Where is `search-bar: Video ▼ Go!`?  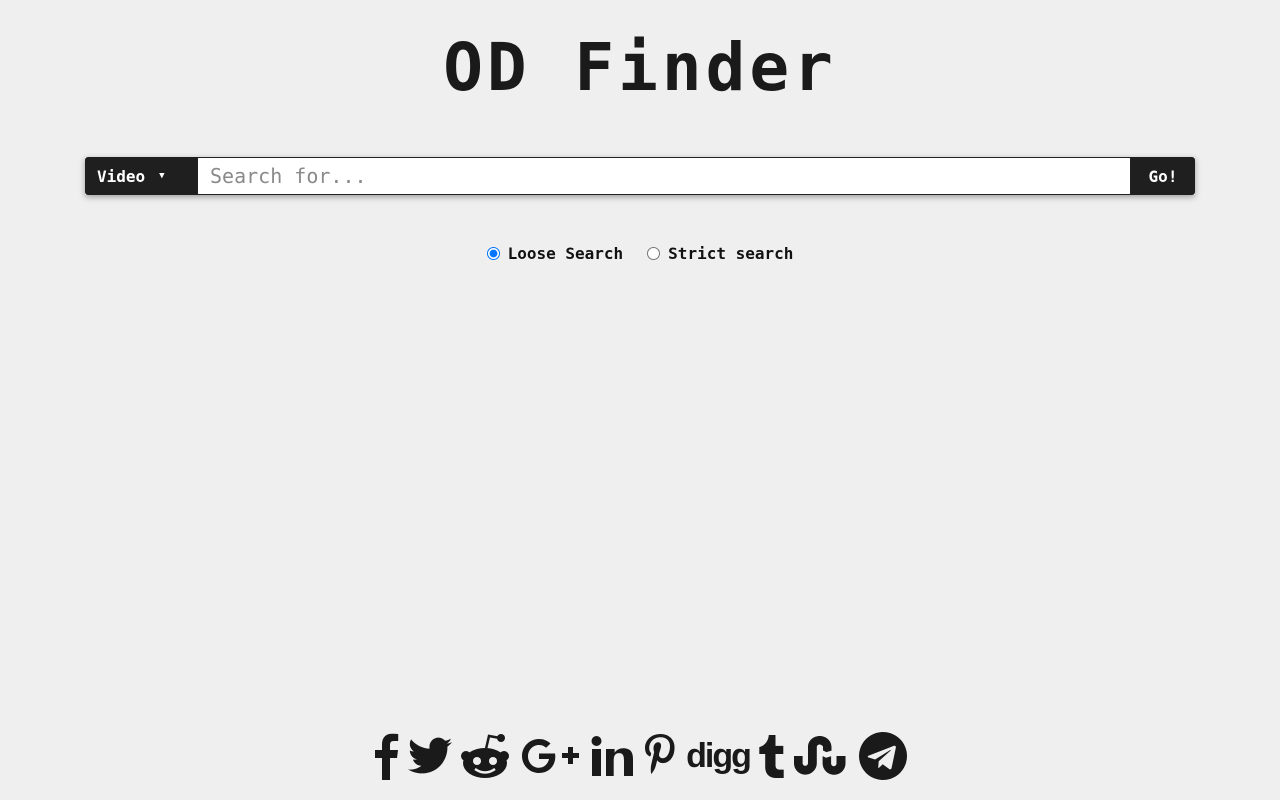
search-bar: Video ▼ Go! is located at coordinates (640, 176).